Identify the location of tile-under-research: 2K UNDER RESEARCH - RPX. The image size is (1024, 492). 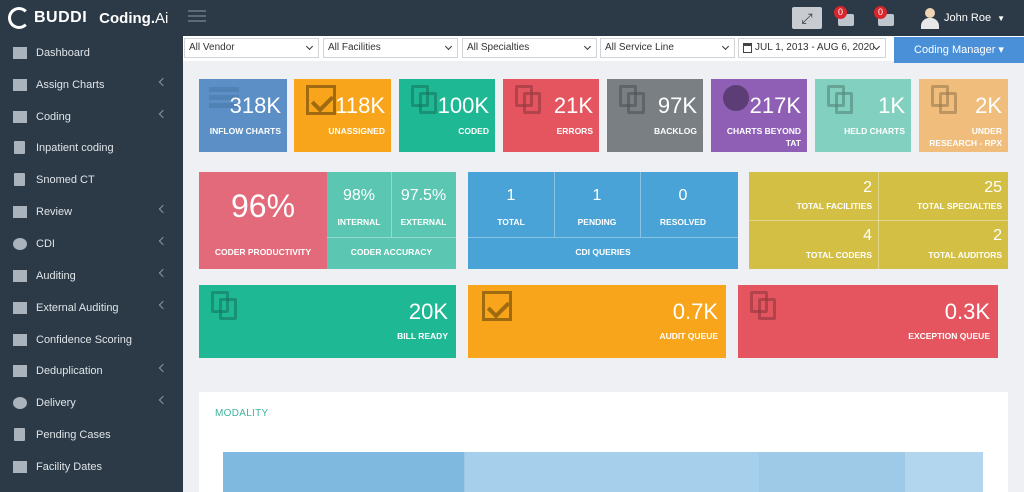
(963, 115).